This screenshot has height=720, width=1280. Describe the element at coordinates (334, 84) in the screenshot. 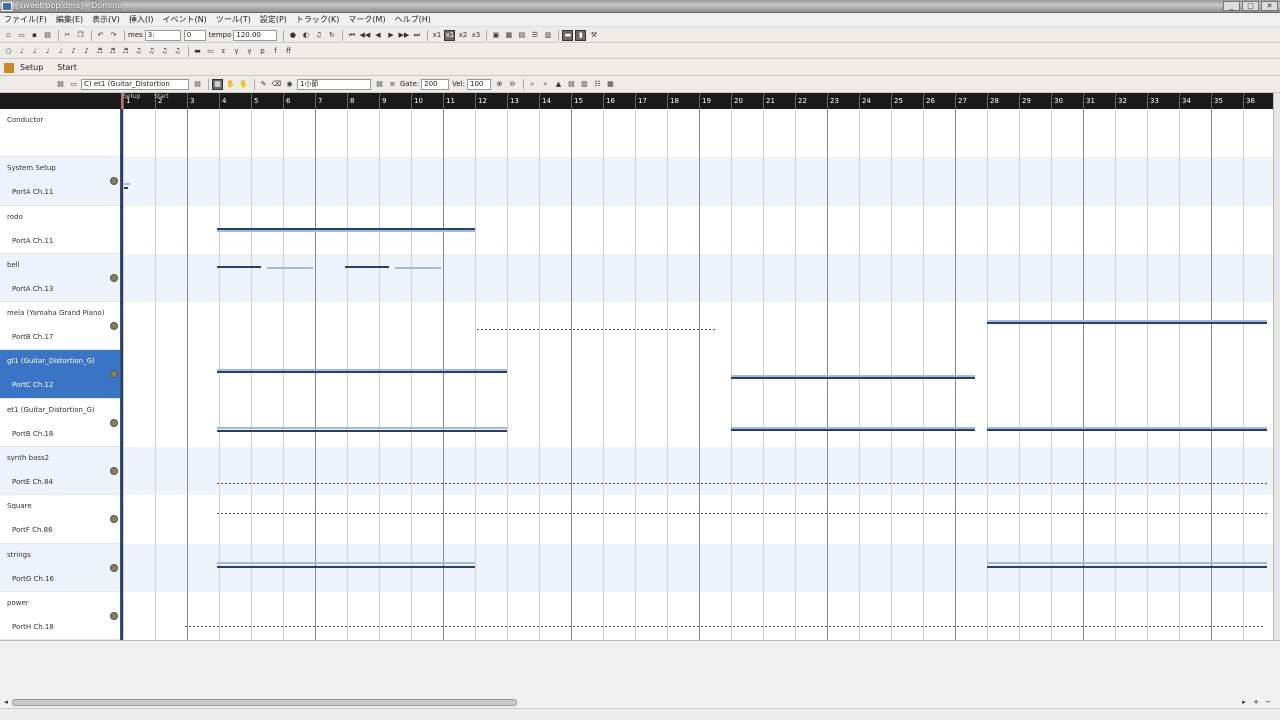

I see `quantize-select: 1小節` at that location.